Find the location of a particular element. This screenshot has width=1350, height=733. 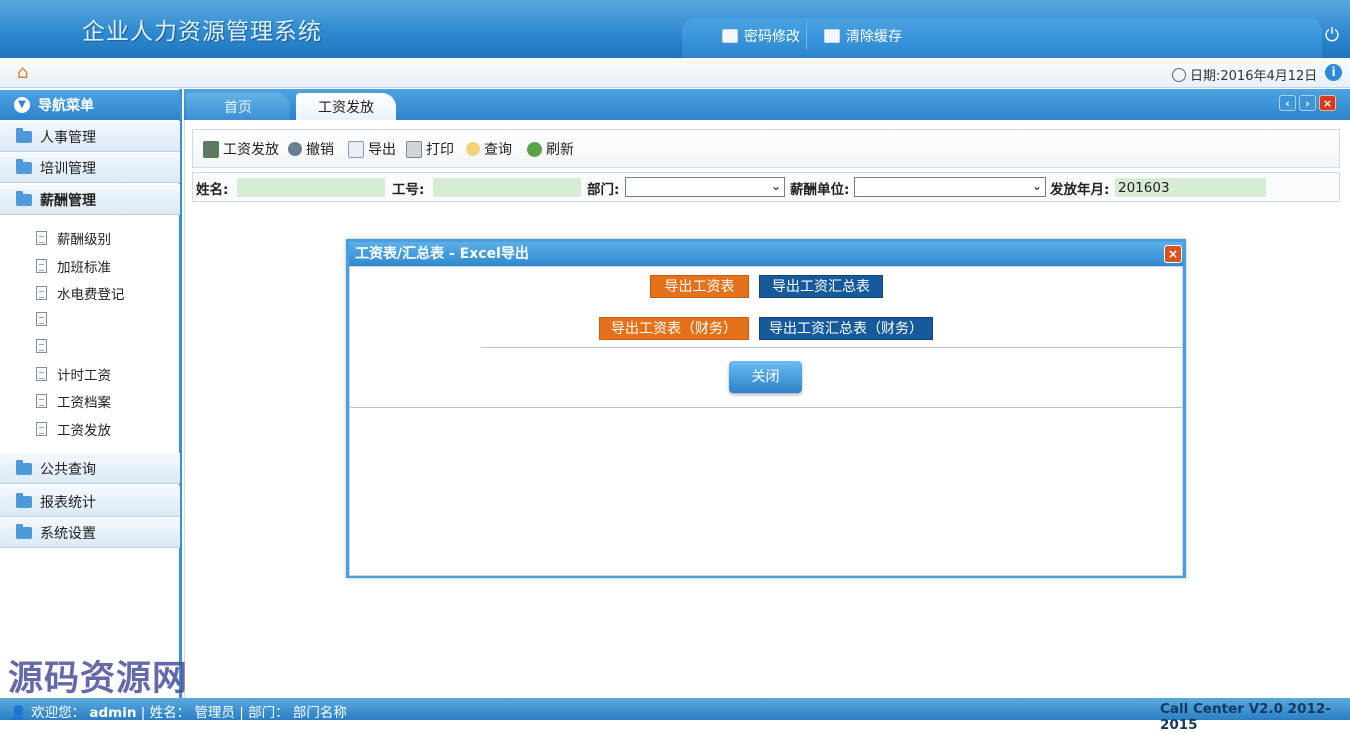

revoke-button: 撤销 is located at coordinates (311, 149).